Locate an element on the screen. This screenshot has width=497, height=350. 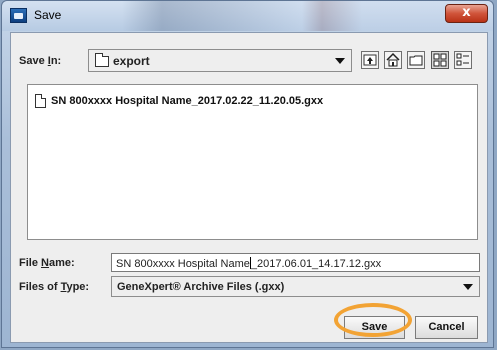
files-of-type-label: Files of Type: is located at coordinates (54, 287).